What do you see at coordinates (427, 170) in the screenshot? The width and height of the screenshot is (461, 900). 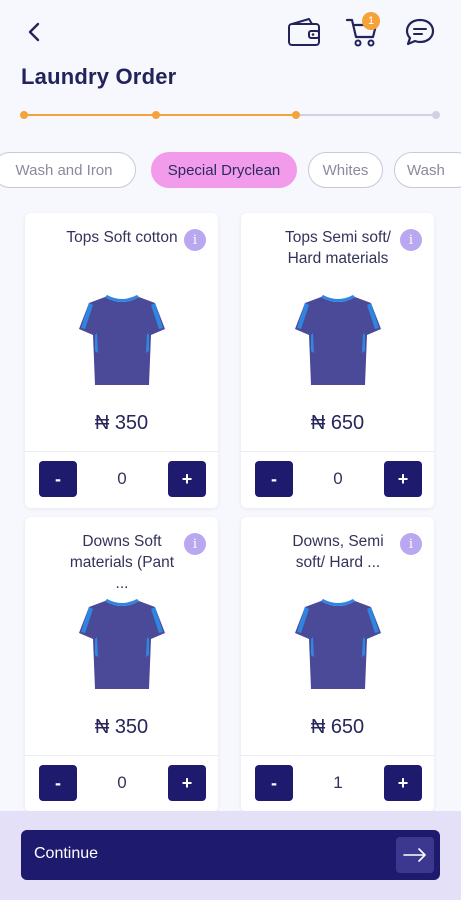 I see `tab-wash: Wash` at bounding box center [427, 170].